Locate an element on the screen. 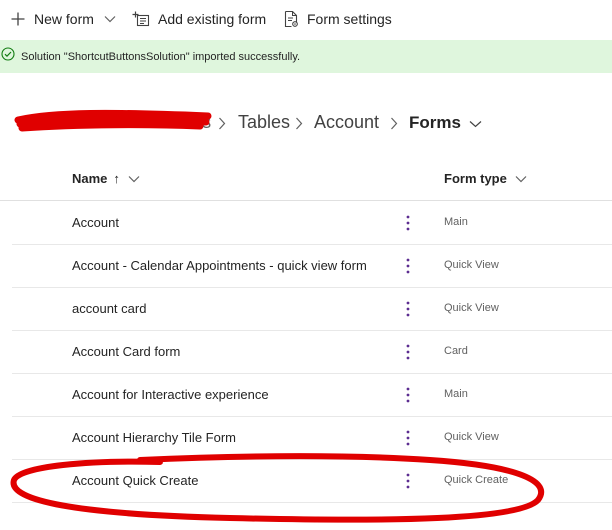  column-header-form-type: Form type is located at coordinates (485, 178).